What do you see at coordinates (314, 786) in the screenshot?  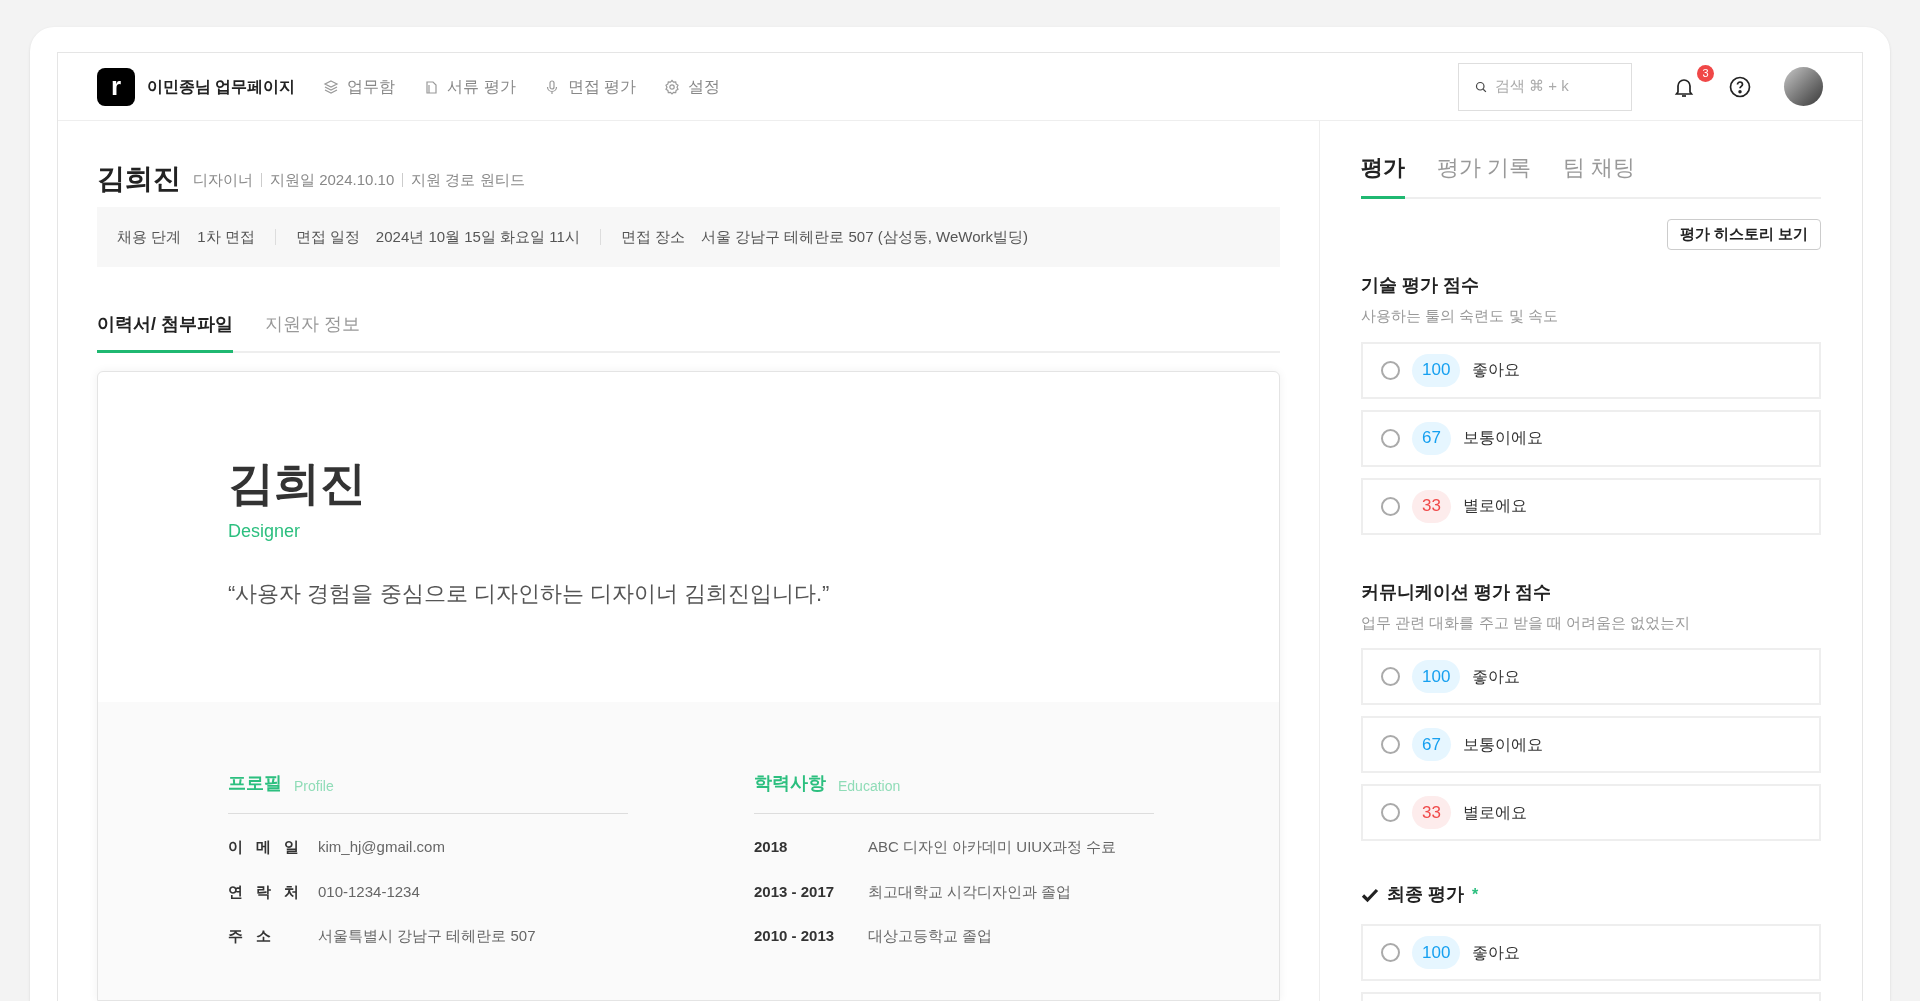 I see `section-subheading: Profile` at bounding box center [314, 786].